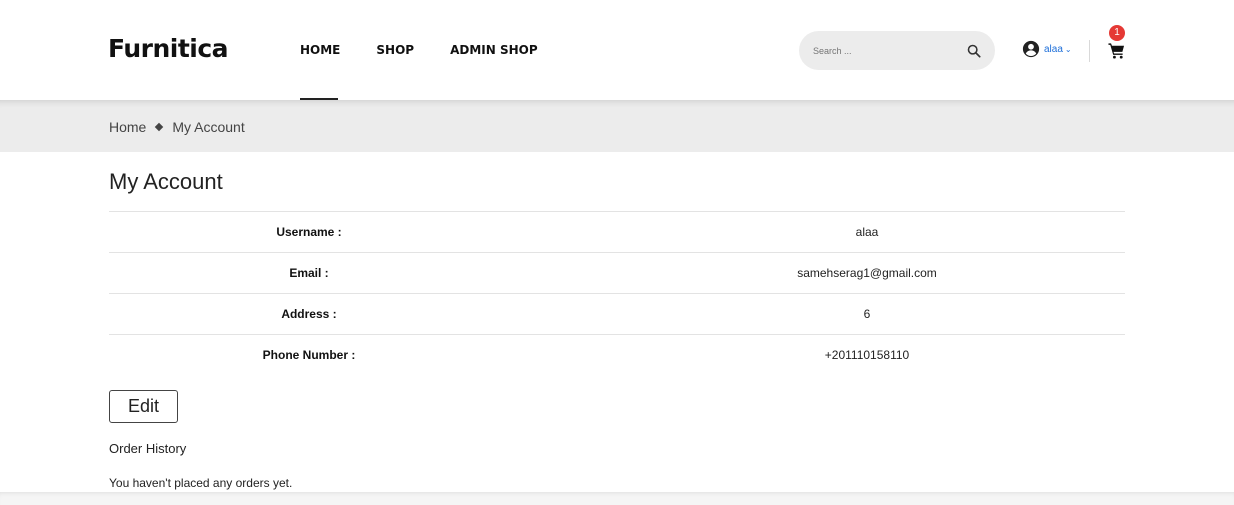 The width and height of the screenshot is (1234, 505). What do you see at coordinates (1117, 33) in the screenshot?
I see `cart-count-badge: 1` at bounding box center [1117, 33].